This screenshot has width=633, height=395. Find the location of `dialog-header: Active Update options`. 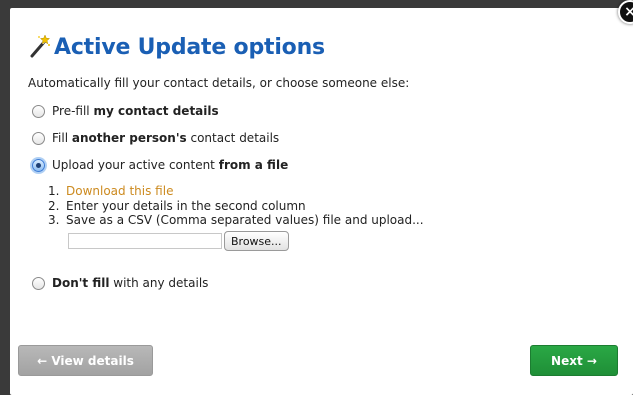

dialog-header: Active Update options is located at coordinates (175, 47).